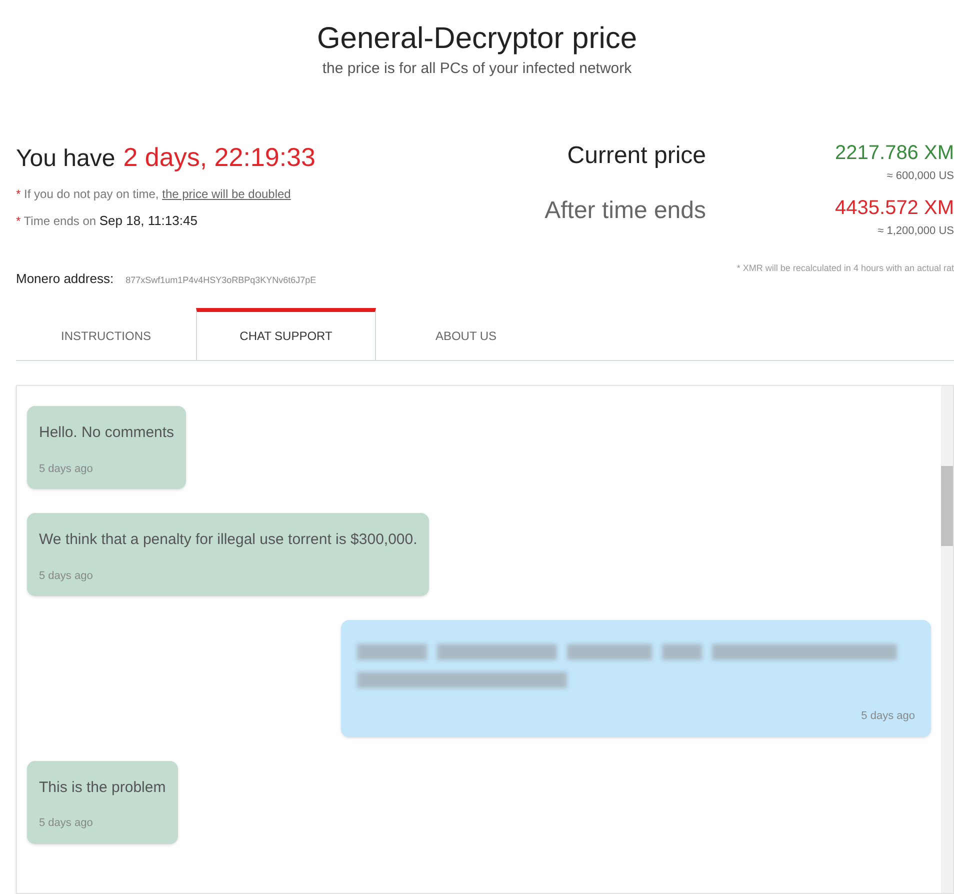  I want to click on scrollbar, so click(947, 639).